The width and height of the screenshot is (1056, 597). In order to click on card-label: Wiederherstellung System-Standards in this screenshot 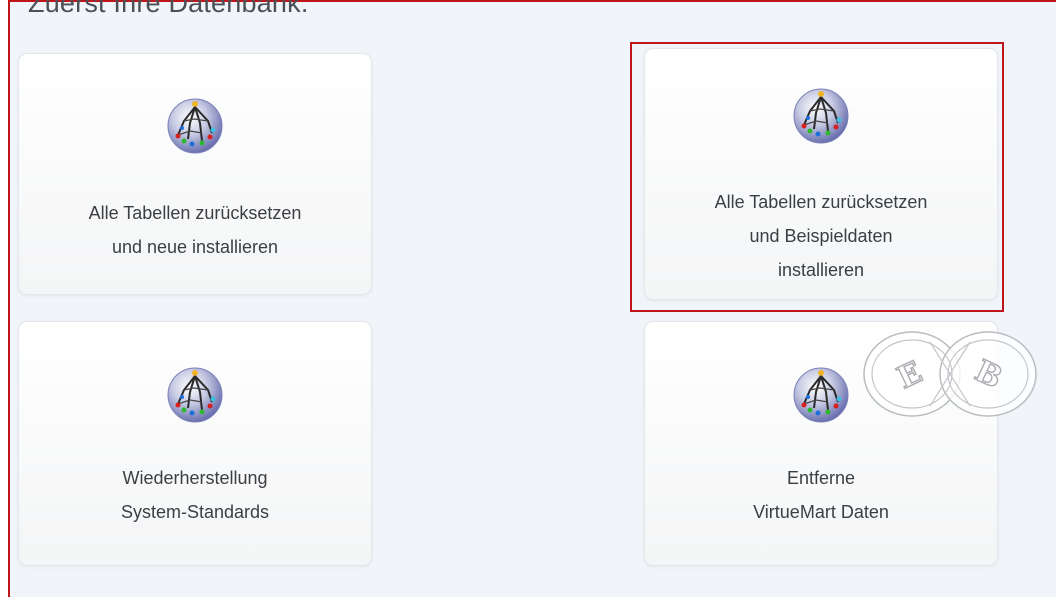, I will do `click(195, 495)`.